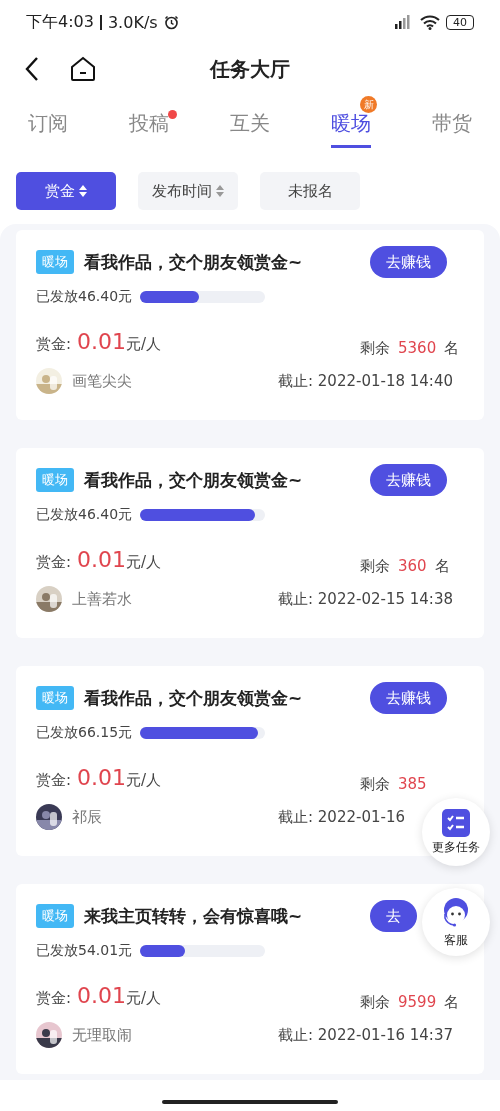  Describe the element at coordinates (430, 22) in the screenshot. I see `wifi-icon` at that location.